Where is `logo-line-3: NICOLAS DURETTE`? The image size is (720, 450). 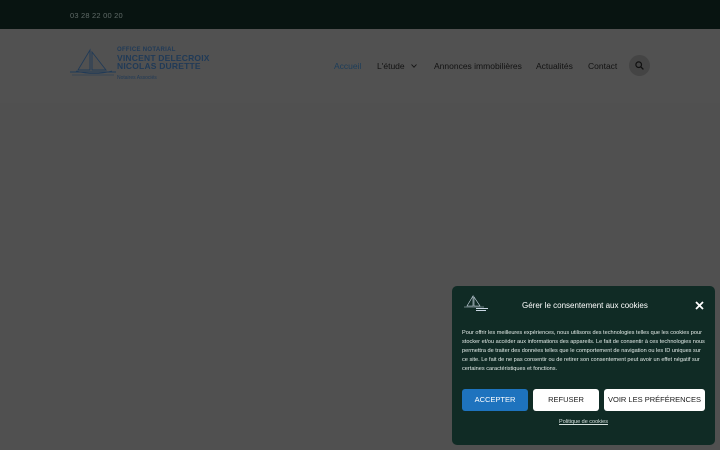
logo-line-3: NICOLAS DURETTE is located at coordinates (159, 66).